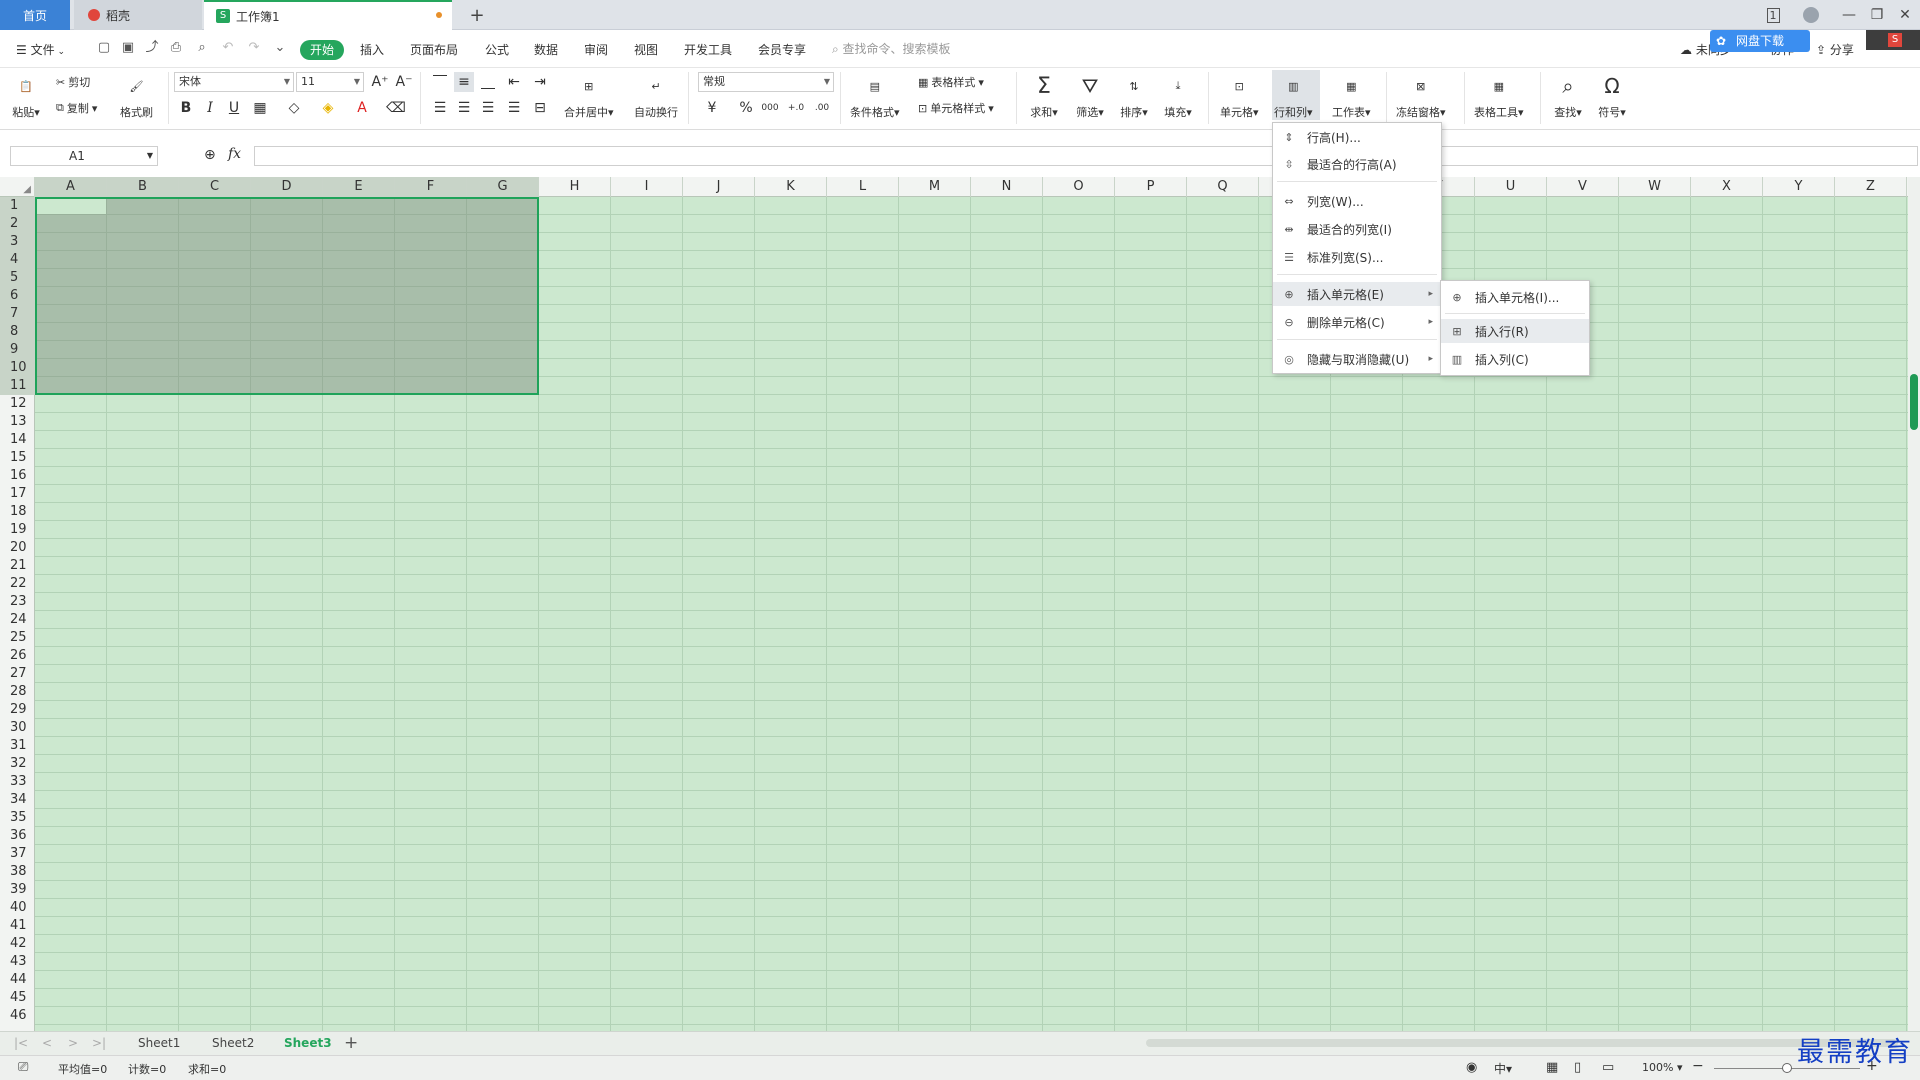 The image size is (1920, 1080). Describe the element at coordinates (17, 476) in the screenshot. I see `row-header-16: 16` at that location.